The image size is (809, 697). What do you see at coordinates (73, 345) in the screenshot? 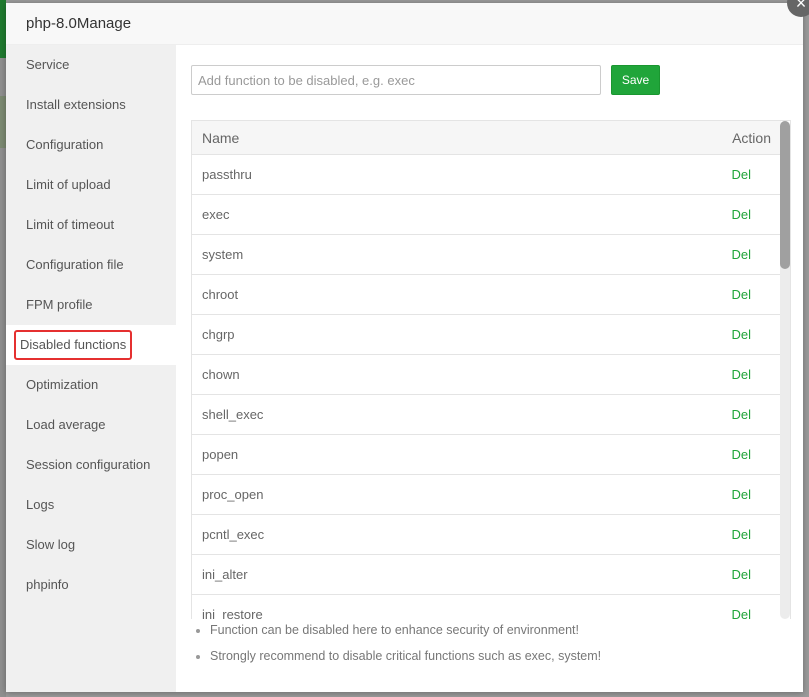
I see `sidebar-item-label: Disabled functions` at bounding box center [73, 345].